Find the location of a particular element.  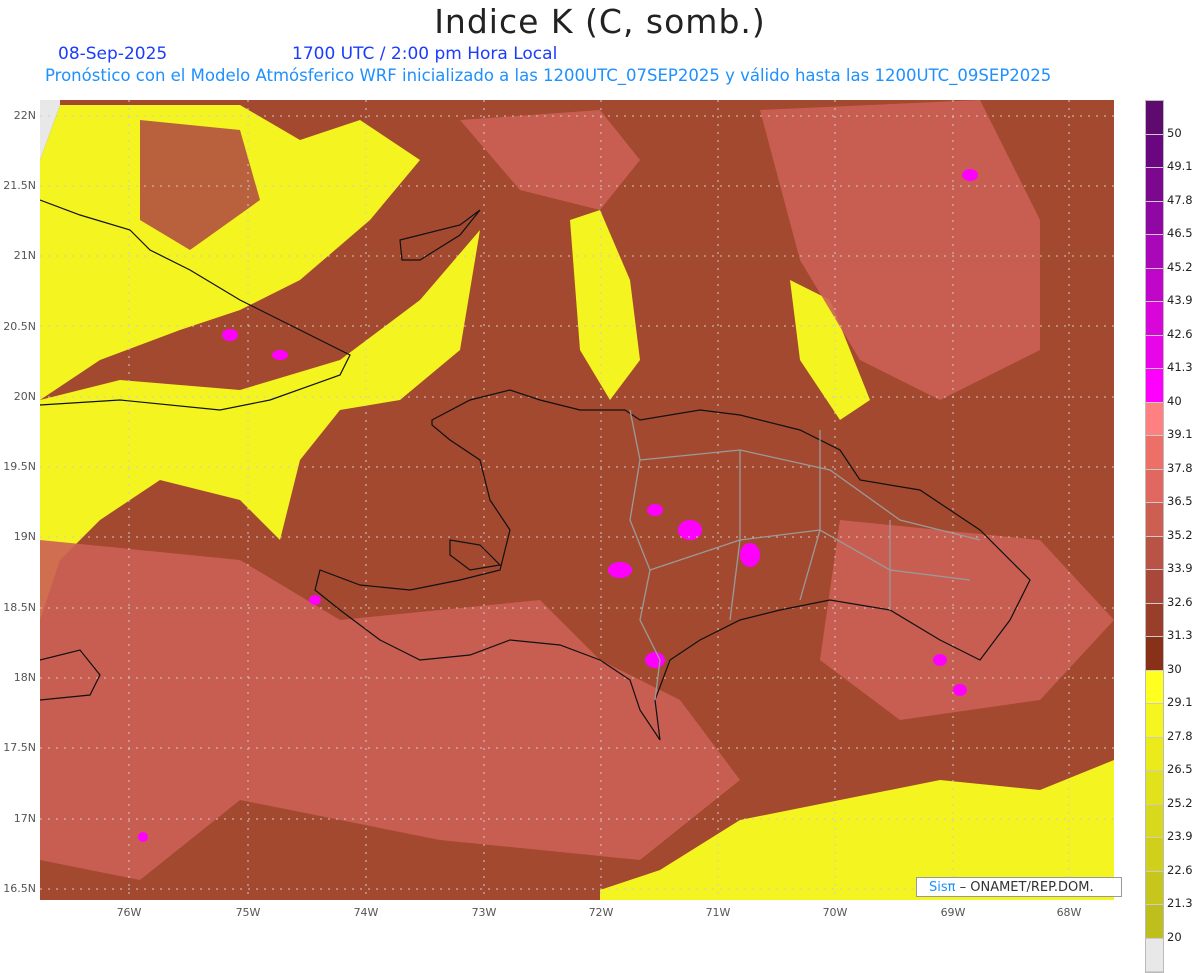

lat-tick: 20N is located at coordinates (24, 396).